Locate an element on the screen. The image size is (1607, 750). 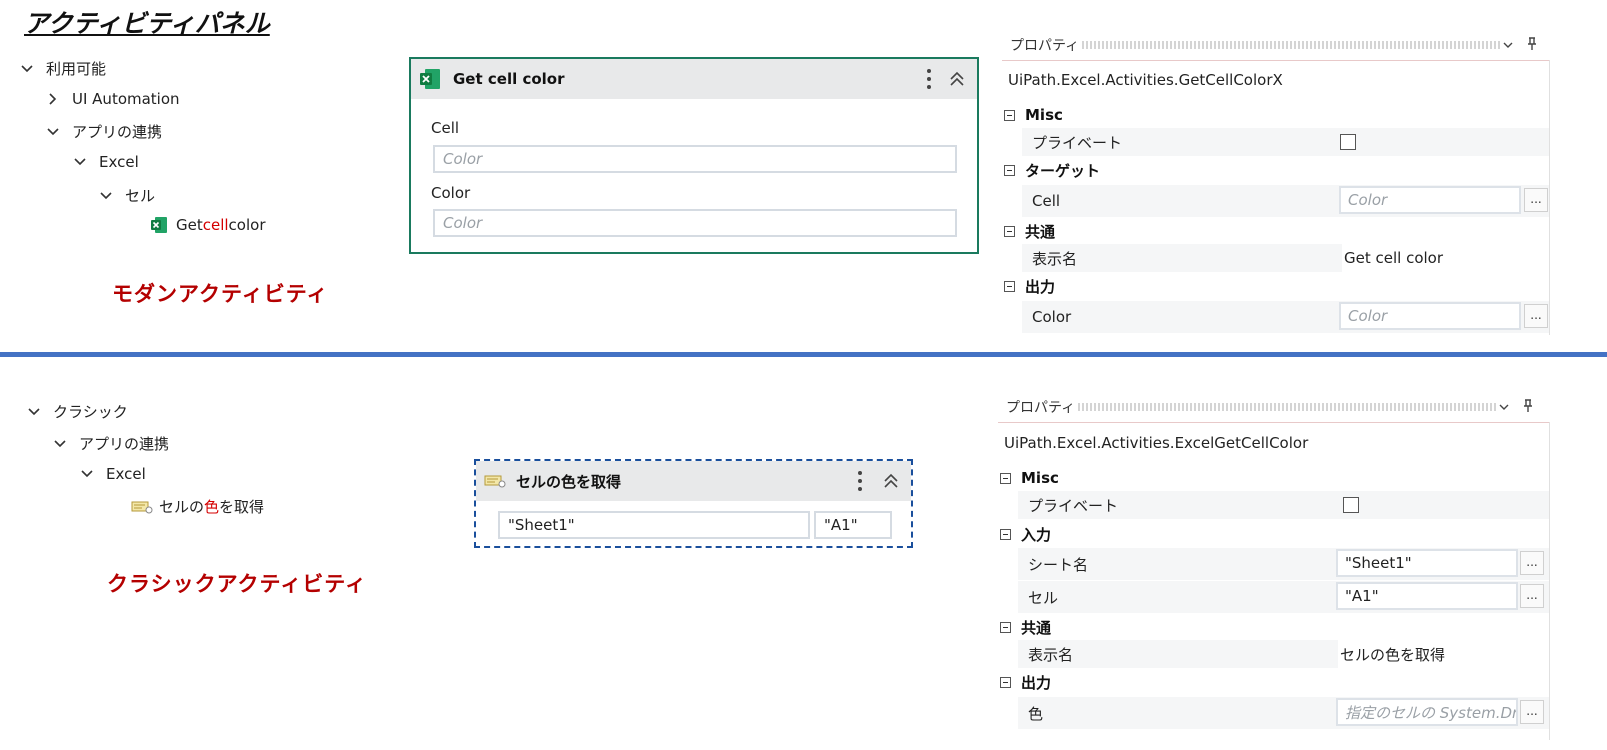
card-header: Get cell color is located at coordinates (694, 79).